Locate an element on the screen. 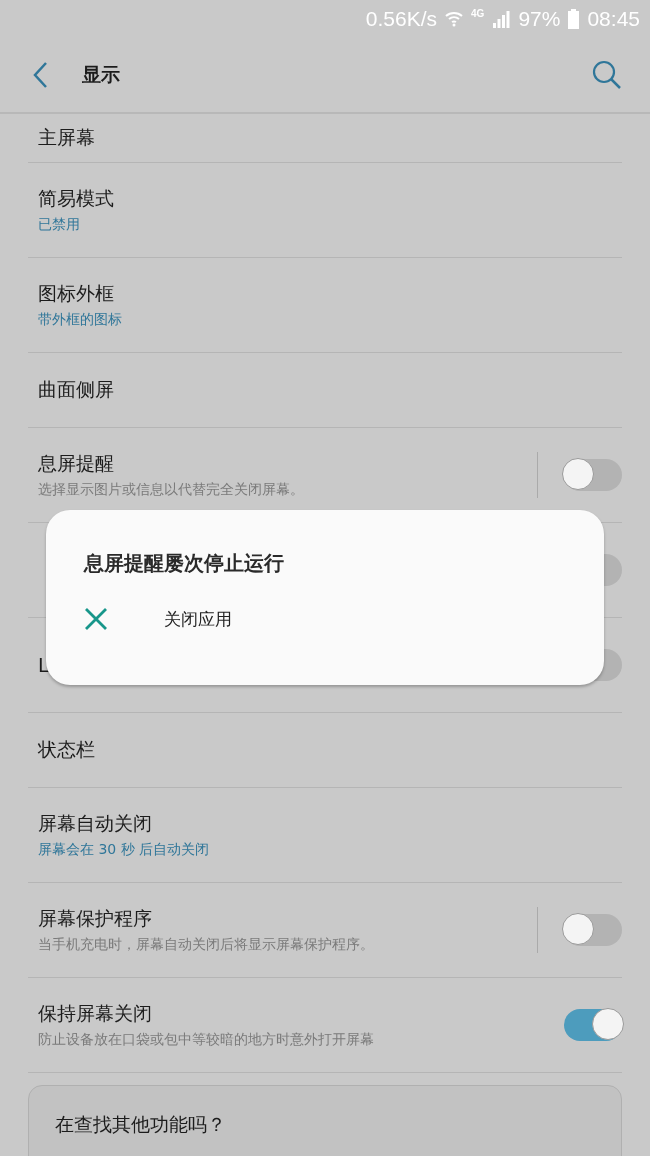  row-title: 保持屏幕关闭 is located at coordinates (95, 1013).